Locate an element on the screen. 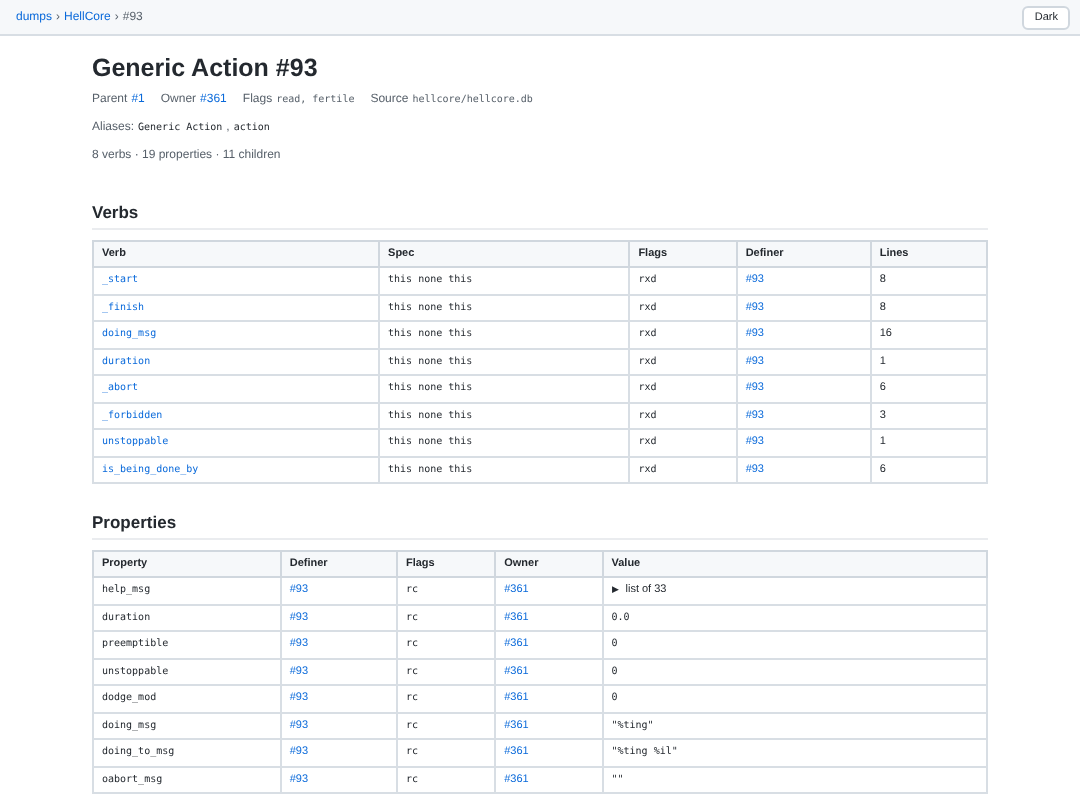 This screenshot has height=810, width=1080. properties-heading: Properties is located at coordinates (540, 526).